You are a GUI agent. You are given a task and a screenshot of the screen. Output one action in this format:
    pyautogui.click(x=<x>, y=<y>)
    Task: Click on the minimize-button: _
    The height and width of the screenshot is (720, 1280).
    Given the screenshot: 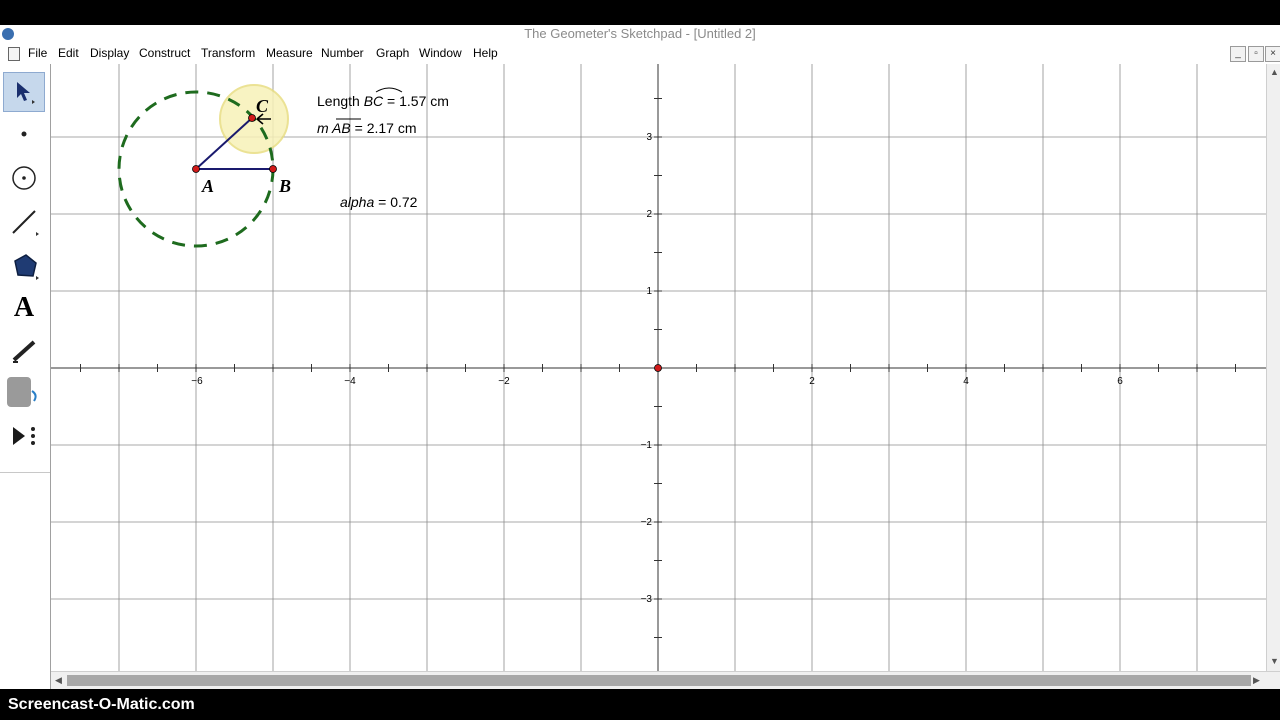 What is the action you would take?
    pyautogui.click(x=1238, y=54)
    